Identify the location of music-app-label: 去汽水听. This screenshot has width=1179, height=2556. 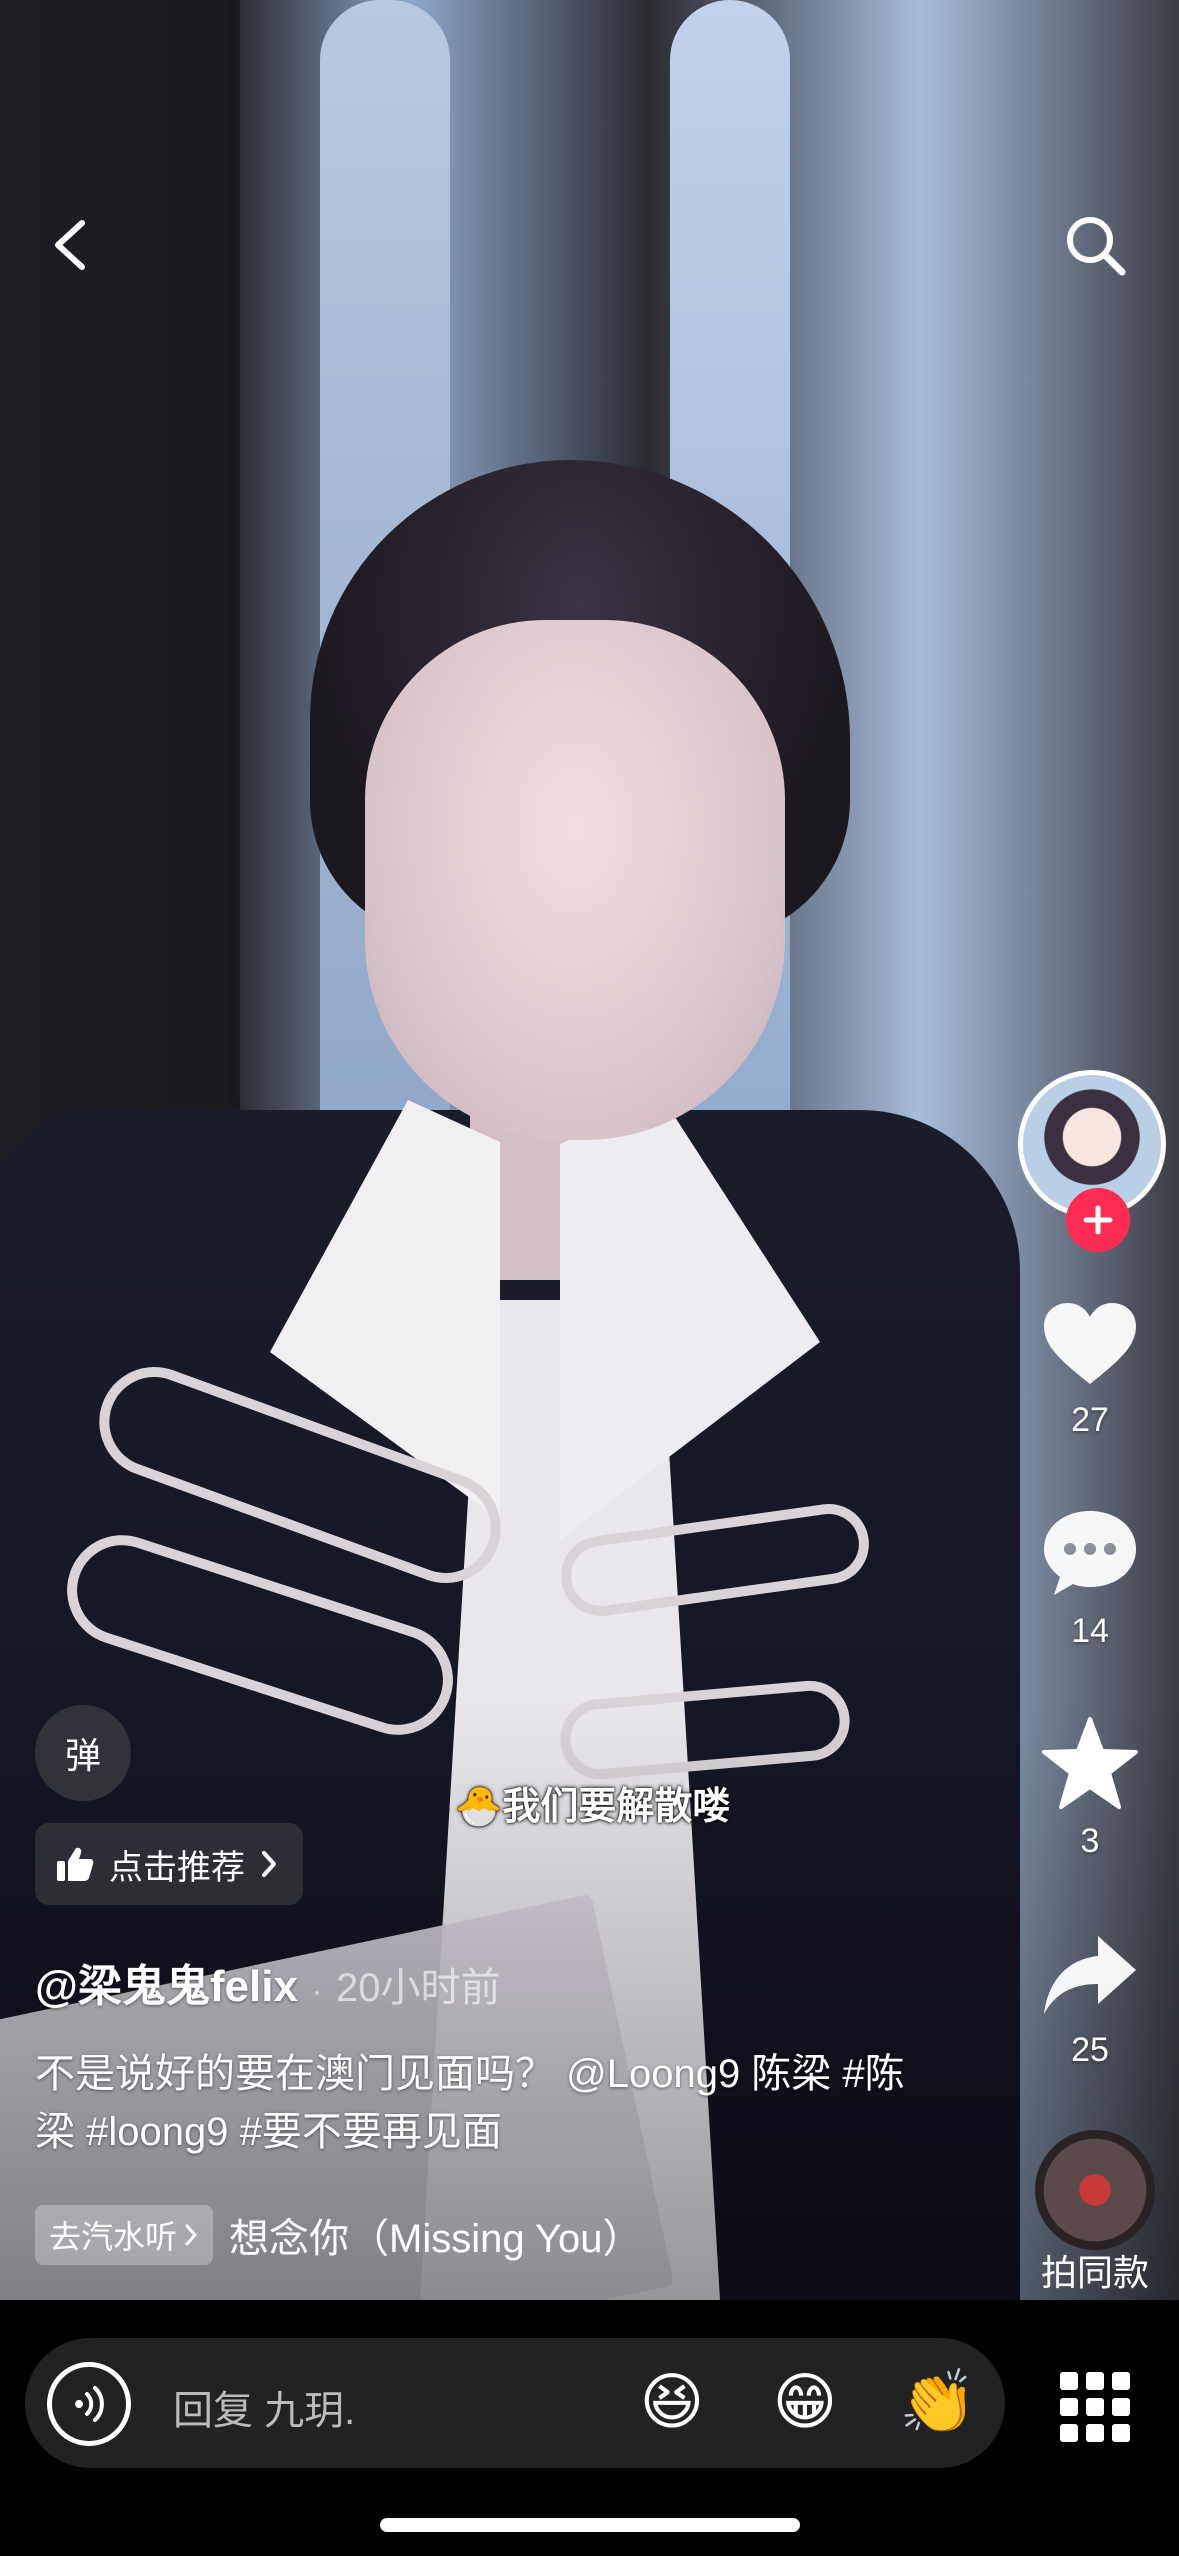
(113, 2237).